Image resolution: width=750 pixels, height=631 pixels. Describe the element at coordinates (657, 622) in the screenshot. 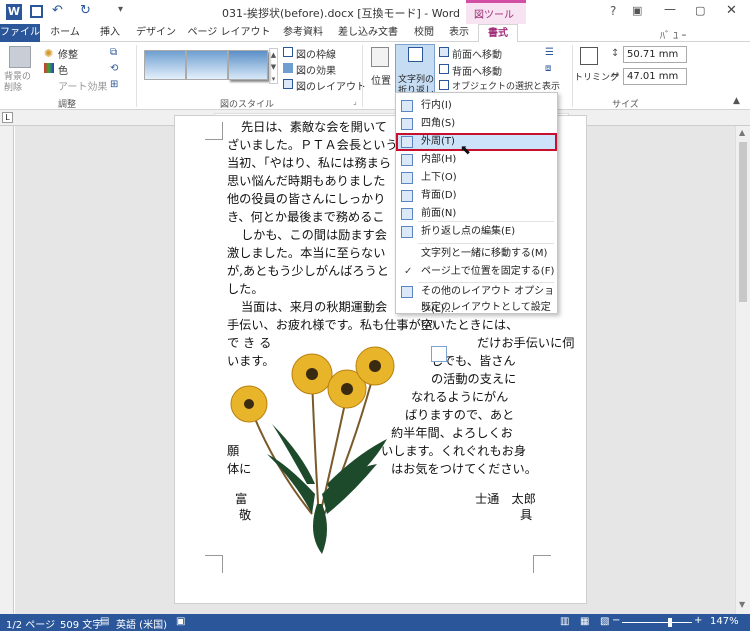

I see `zoom-slider` at that location.